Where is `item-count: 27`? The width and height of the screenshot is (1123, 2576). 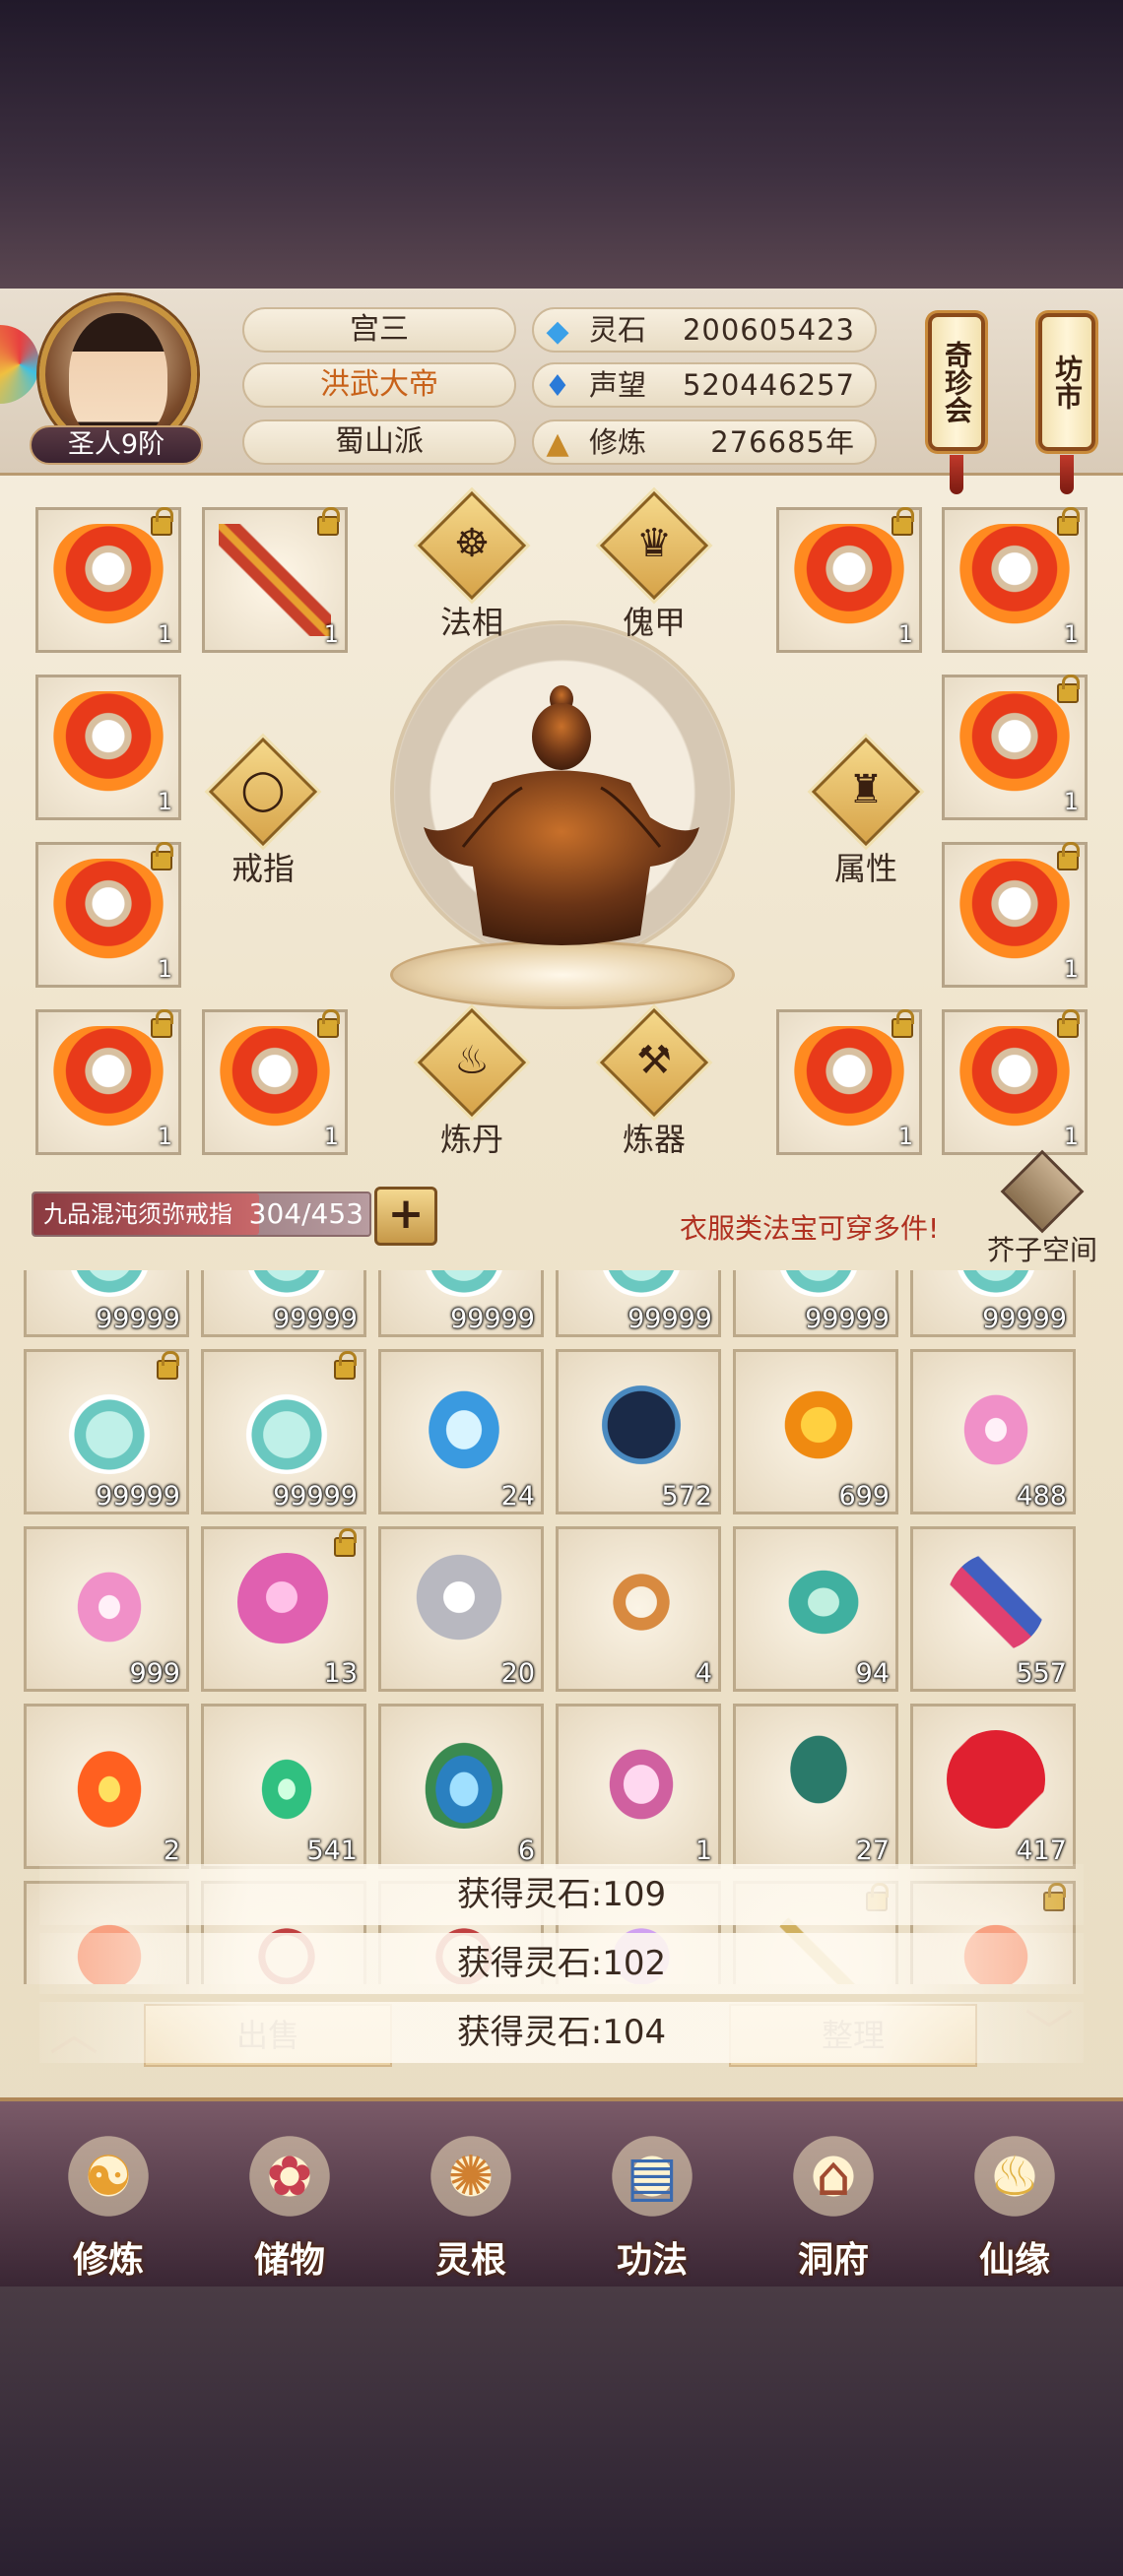
item-count: 27 is located at coordinates (872, 1850).